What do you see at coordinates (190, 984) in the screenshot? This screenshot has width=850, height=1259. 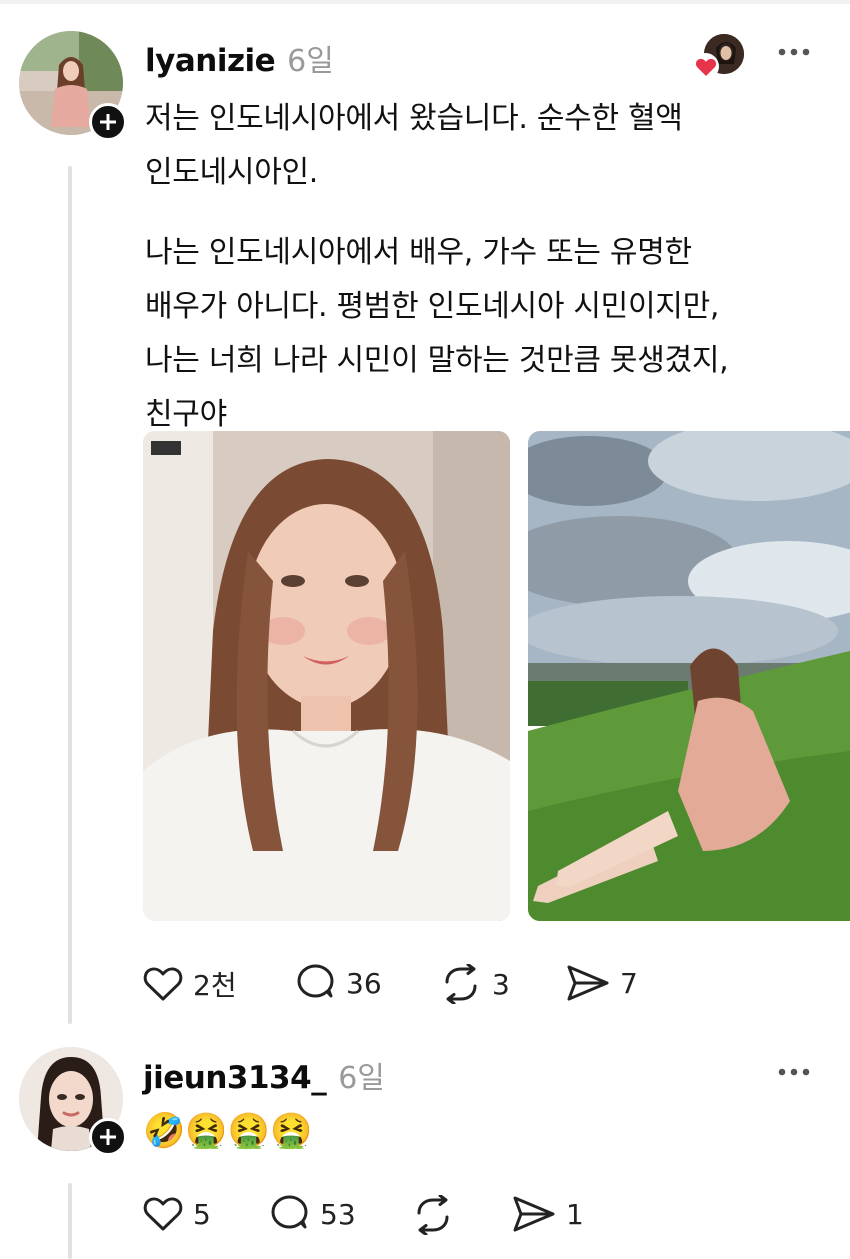 I see `like-button: 2천` at bounding box center [190, 984].